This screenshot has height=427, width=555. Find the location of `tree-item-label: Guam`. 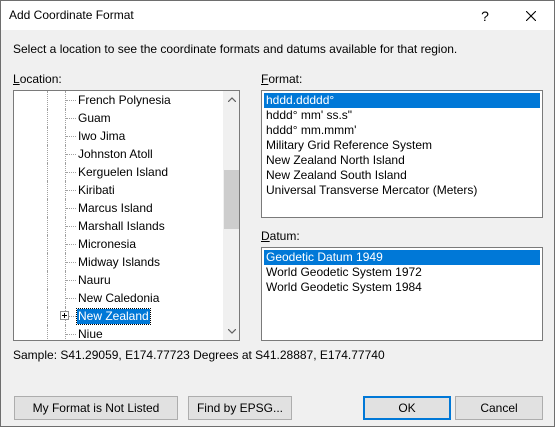

tree-item-label: Guam is located at coordinates (94, 118).